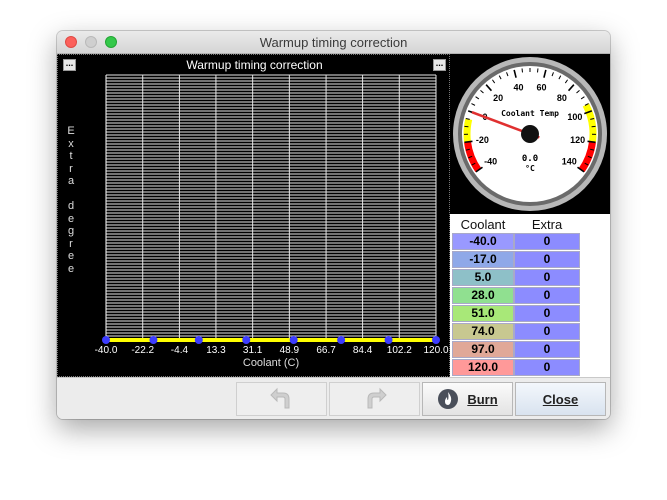 This screenshot has width=667, height=500. I want to click on x-tick-label: 102.2, so click(399, 350).